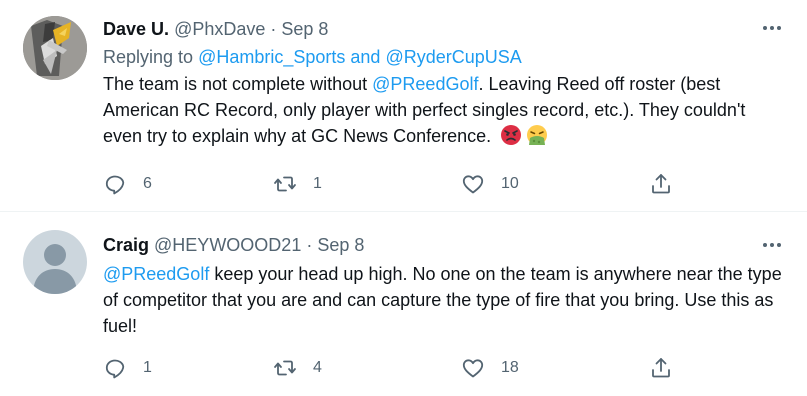 The width and height of the screenshot is (807, 396). What do you see at coordinates (136, 29) in the screenshot?
I see `display-name: Dave U.` at bounding box center [136, 29].